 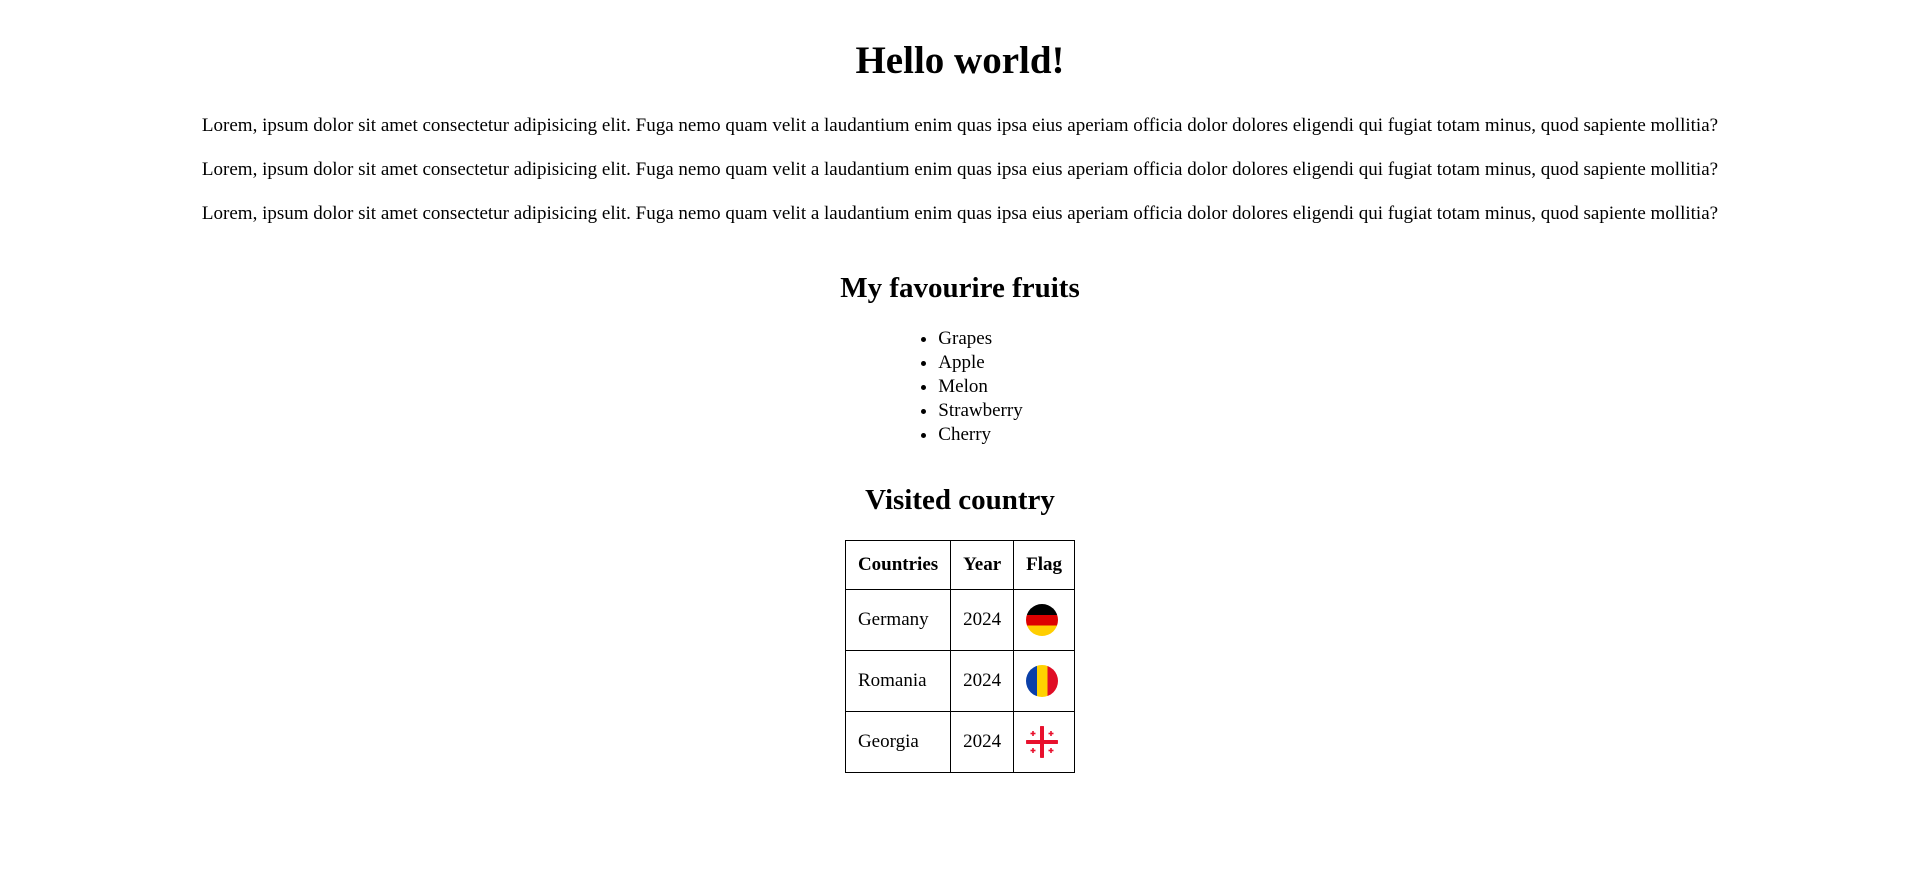 What do you see at coordinates (980, 387) in the screenshot?
I see `fruit-item: Melon` at bounding box center [980, 387].